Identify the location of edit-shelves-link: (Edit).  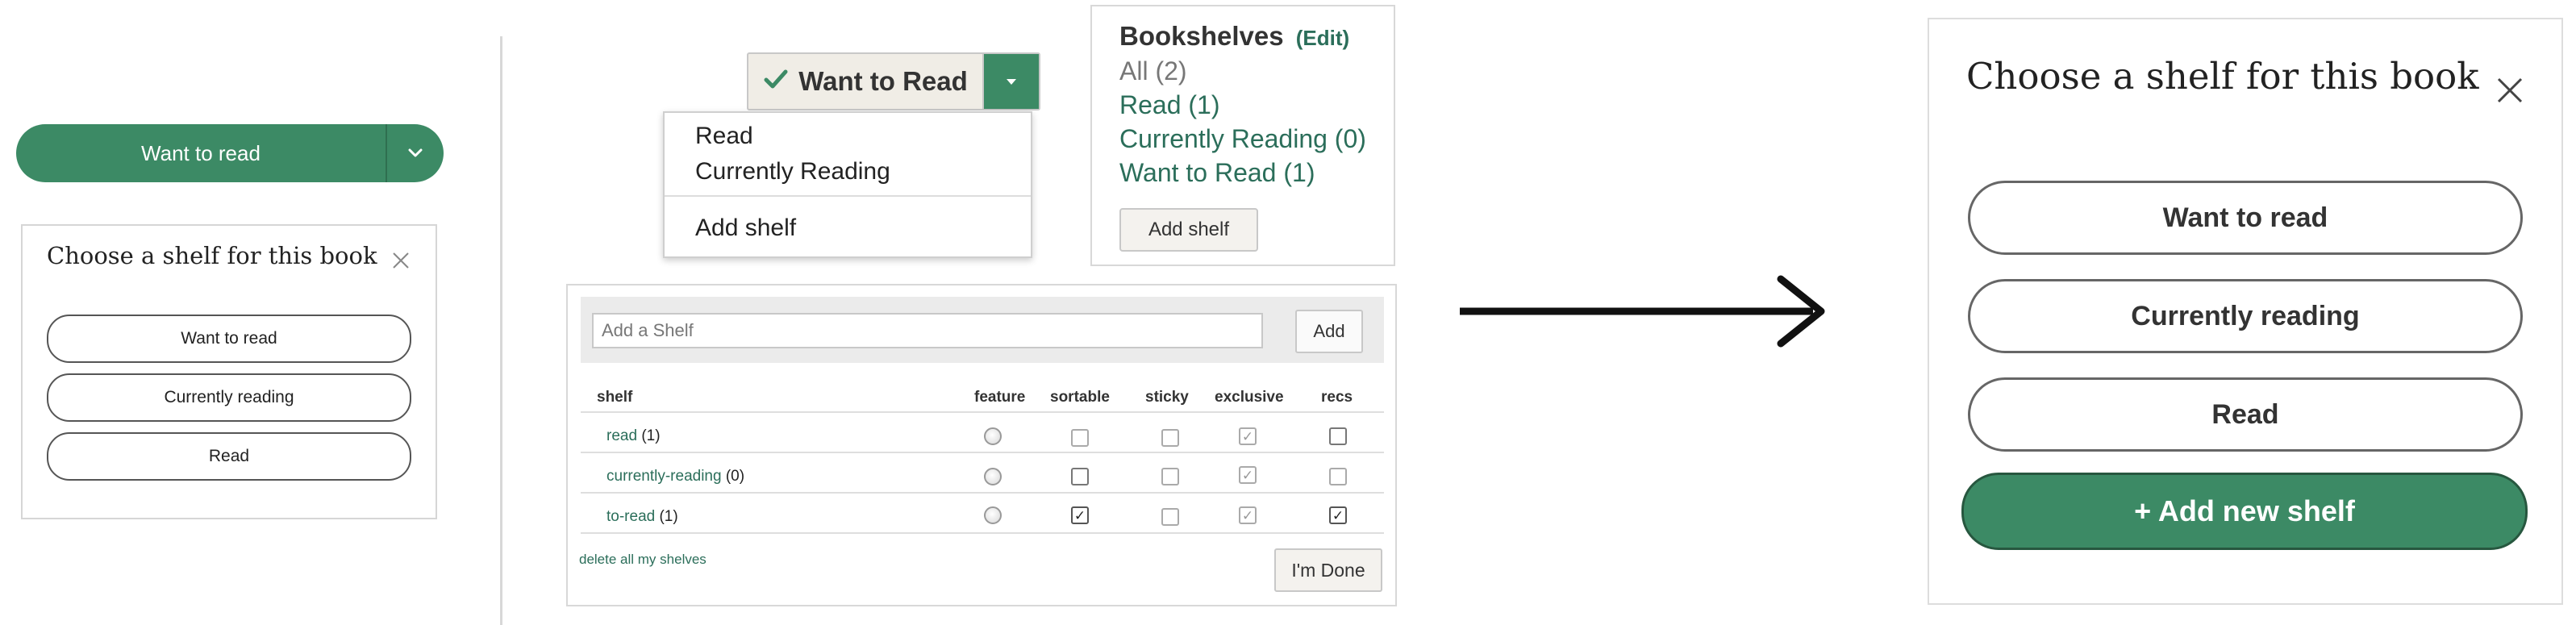
(1322, 38).